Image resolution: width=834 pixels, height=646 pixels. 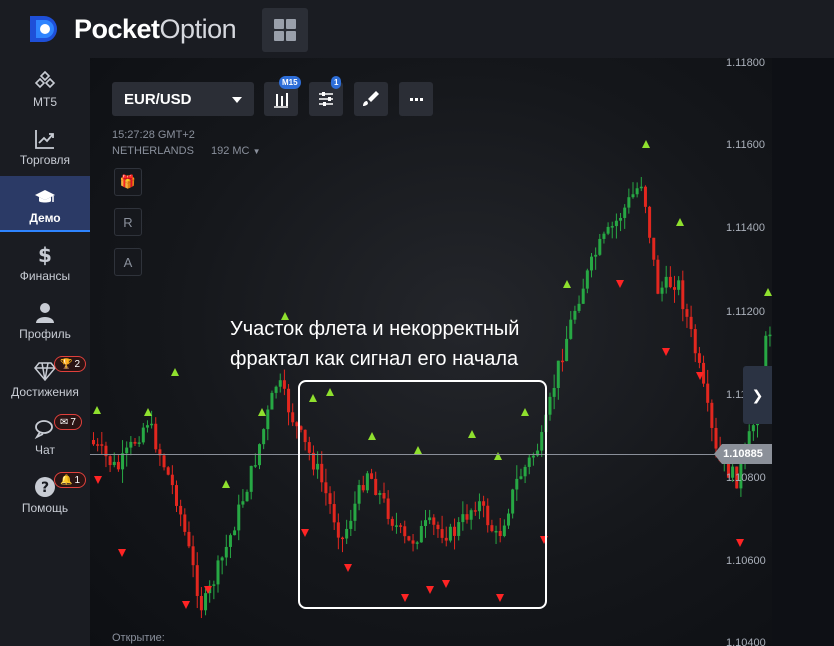 I want to click on sidebar-item-help: ? Помощь 🔔 1, so click(x=45, y=494).